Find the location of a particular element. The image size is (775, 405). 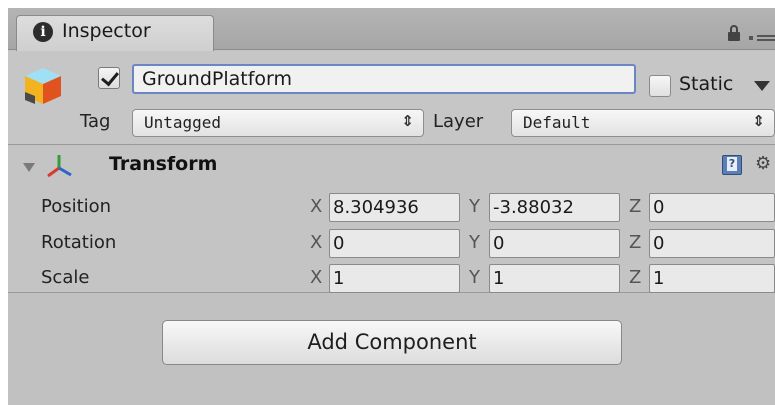

rotation-label: Rotation is located at coordinates (79, 242).